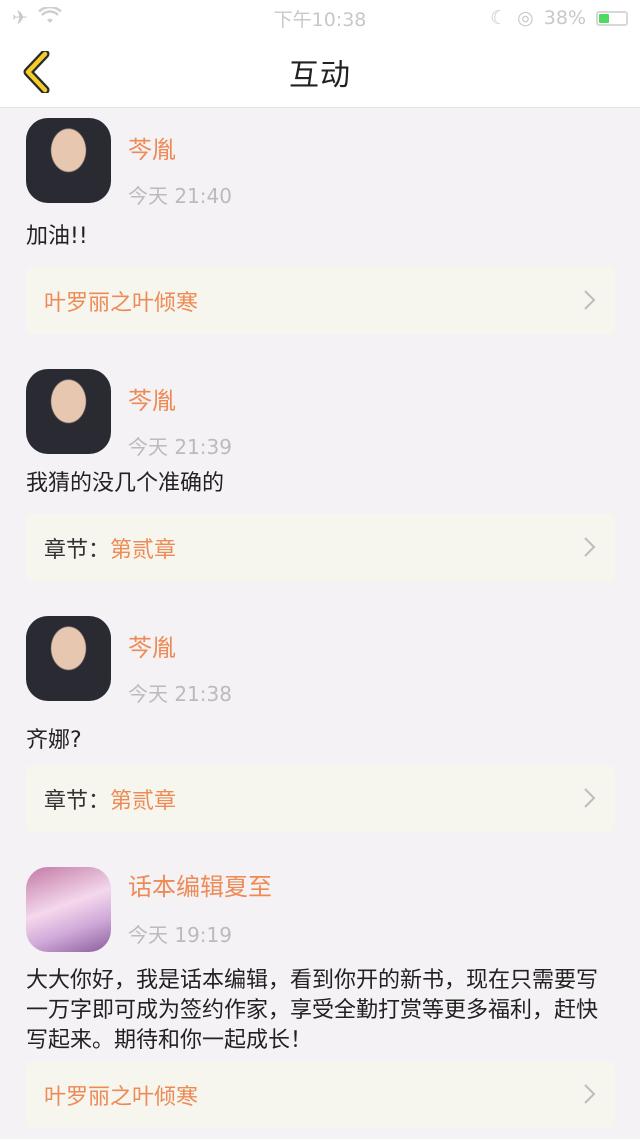 The image size is (640, 1139). I want to click on airplane-icon: ✈, so click(20, 18).